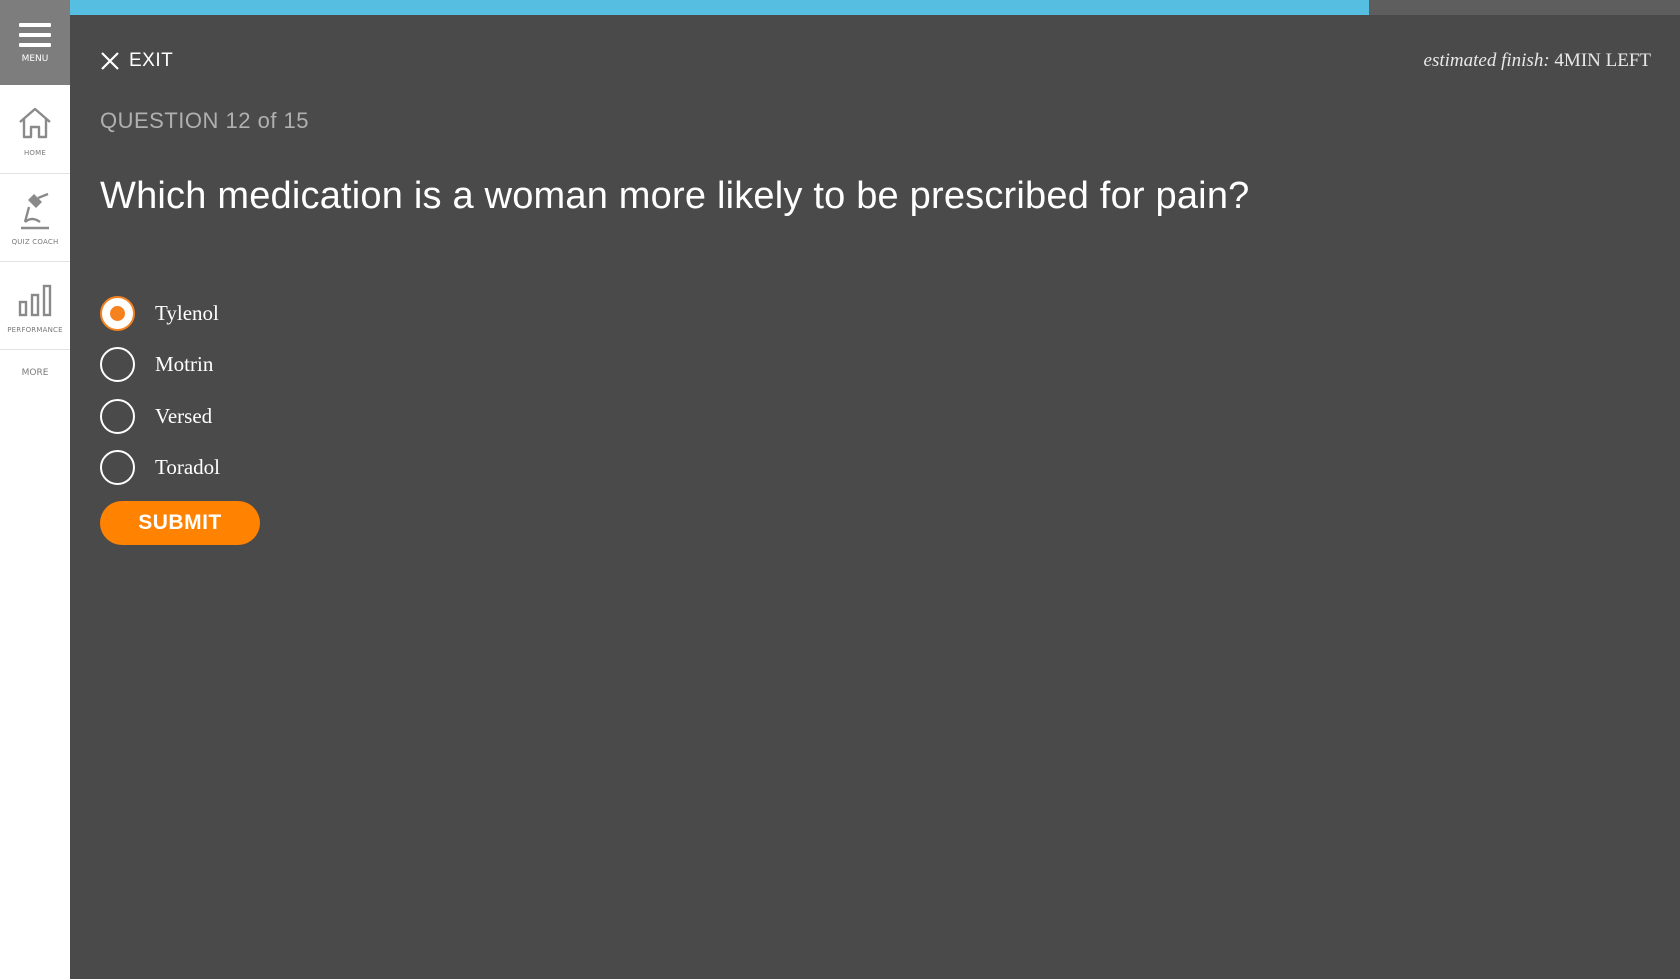 This screenshot has height=979, width=1680. Describe the element at coordinates (187, 312) in the screenshot. I see `answer-label: Tylenol` at that location.